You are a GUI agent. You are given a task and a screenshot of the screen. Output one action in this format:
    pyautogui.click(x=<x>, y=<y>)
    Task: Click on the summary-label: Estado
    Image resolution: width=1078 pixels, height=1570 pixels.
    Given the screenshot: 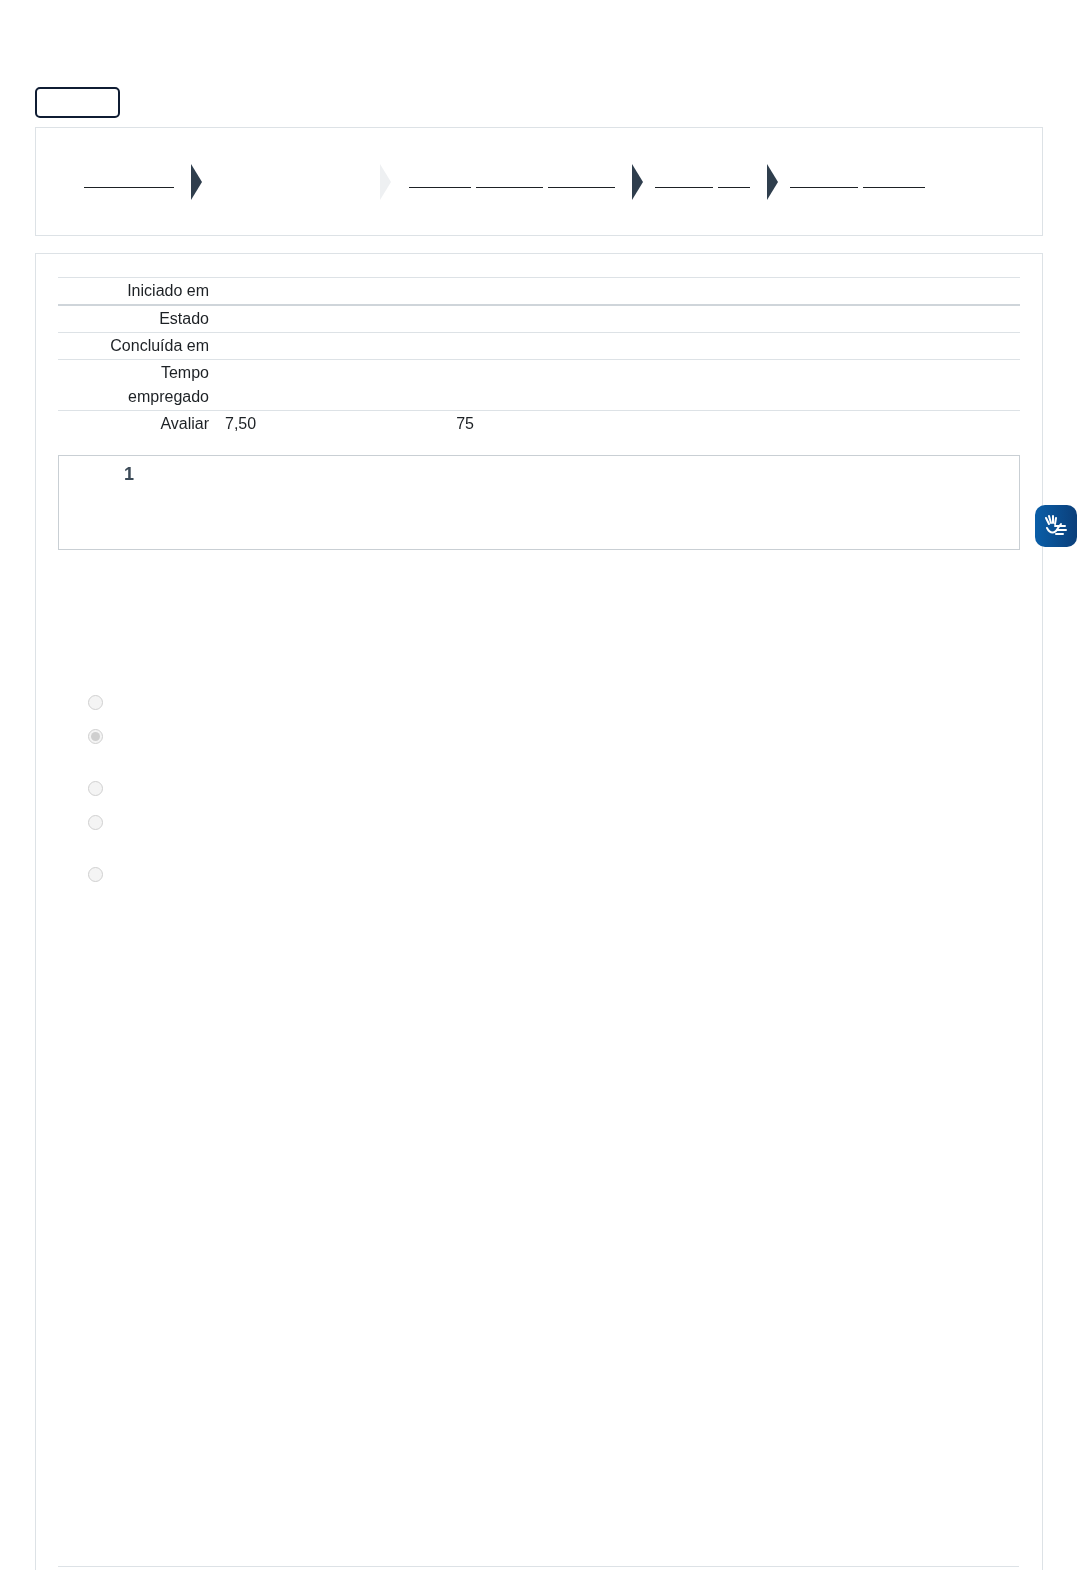 What is the action you would take?
    pyautogui.click(x=184, y=319)
    